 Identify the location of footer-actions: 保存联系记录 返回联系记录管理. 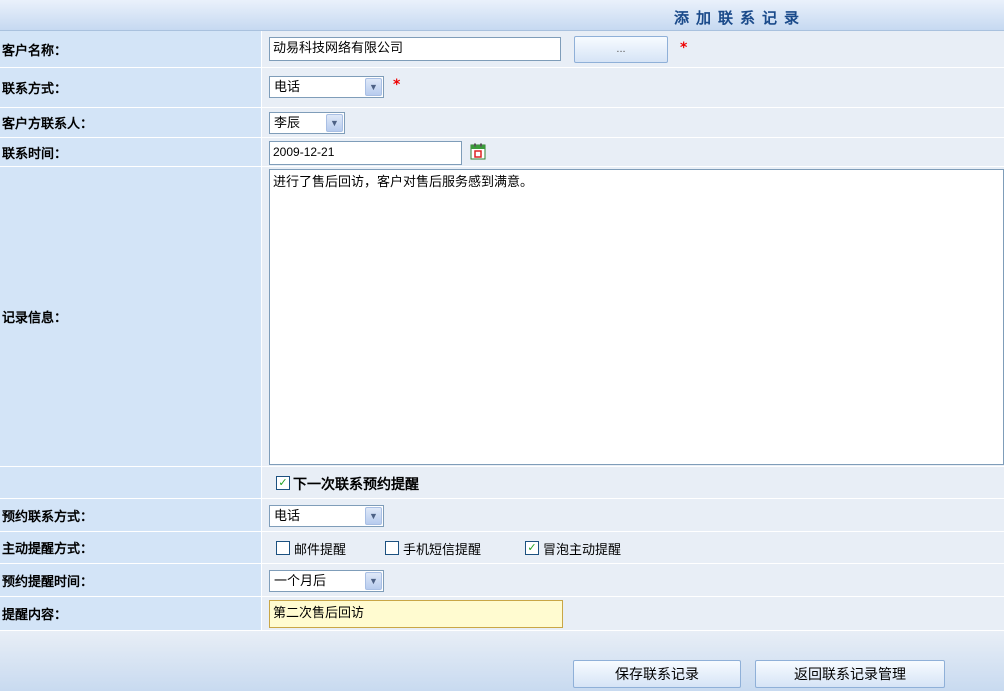
(502, 661).